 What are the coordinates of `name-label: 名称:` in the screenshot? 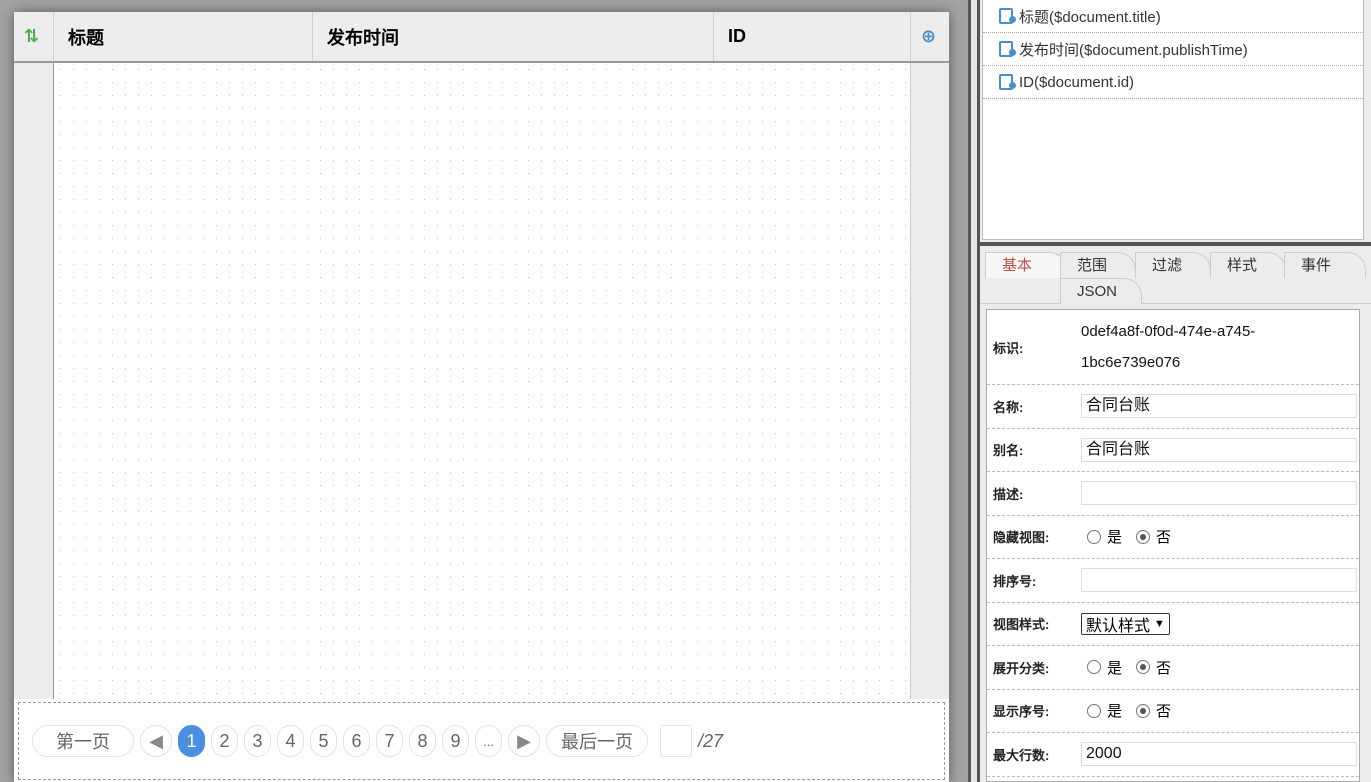 It's located at (1008, 407).